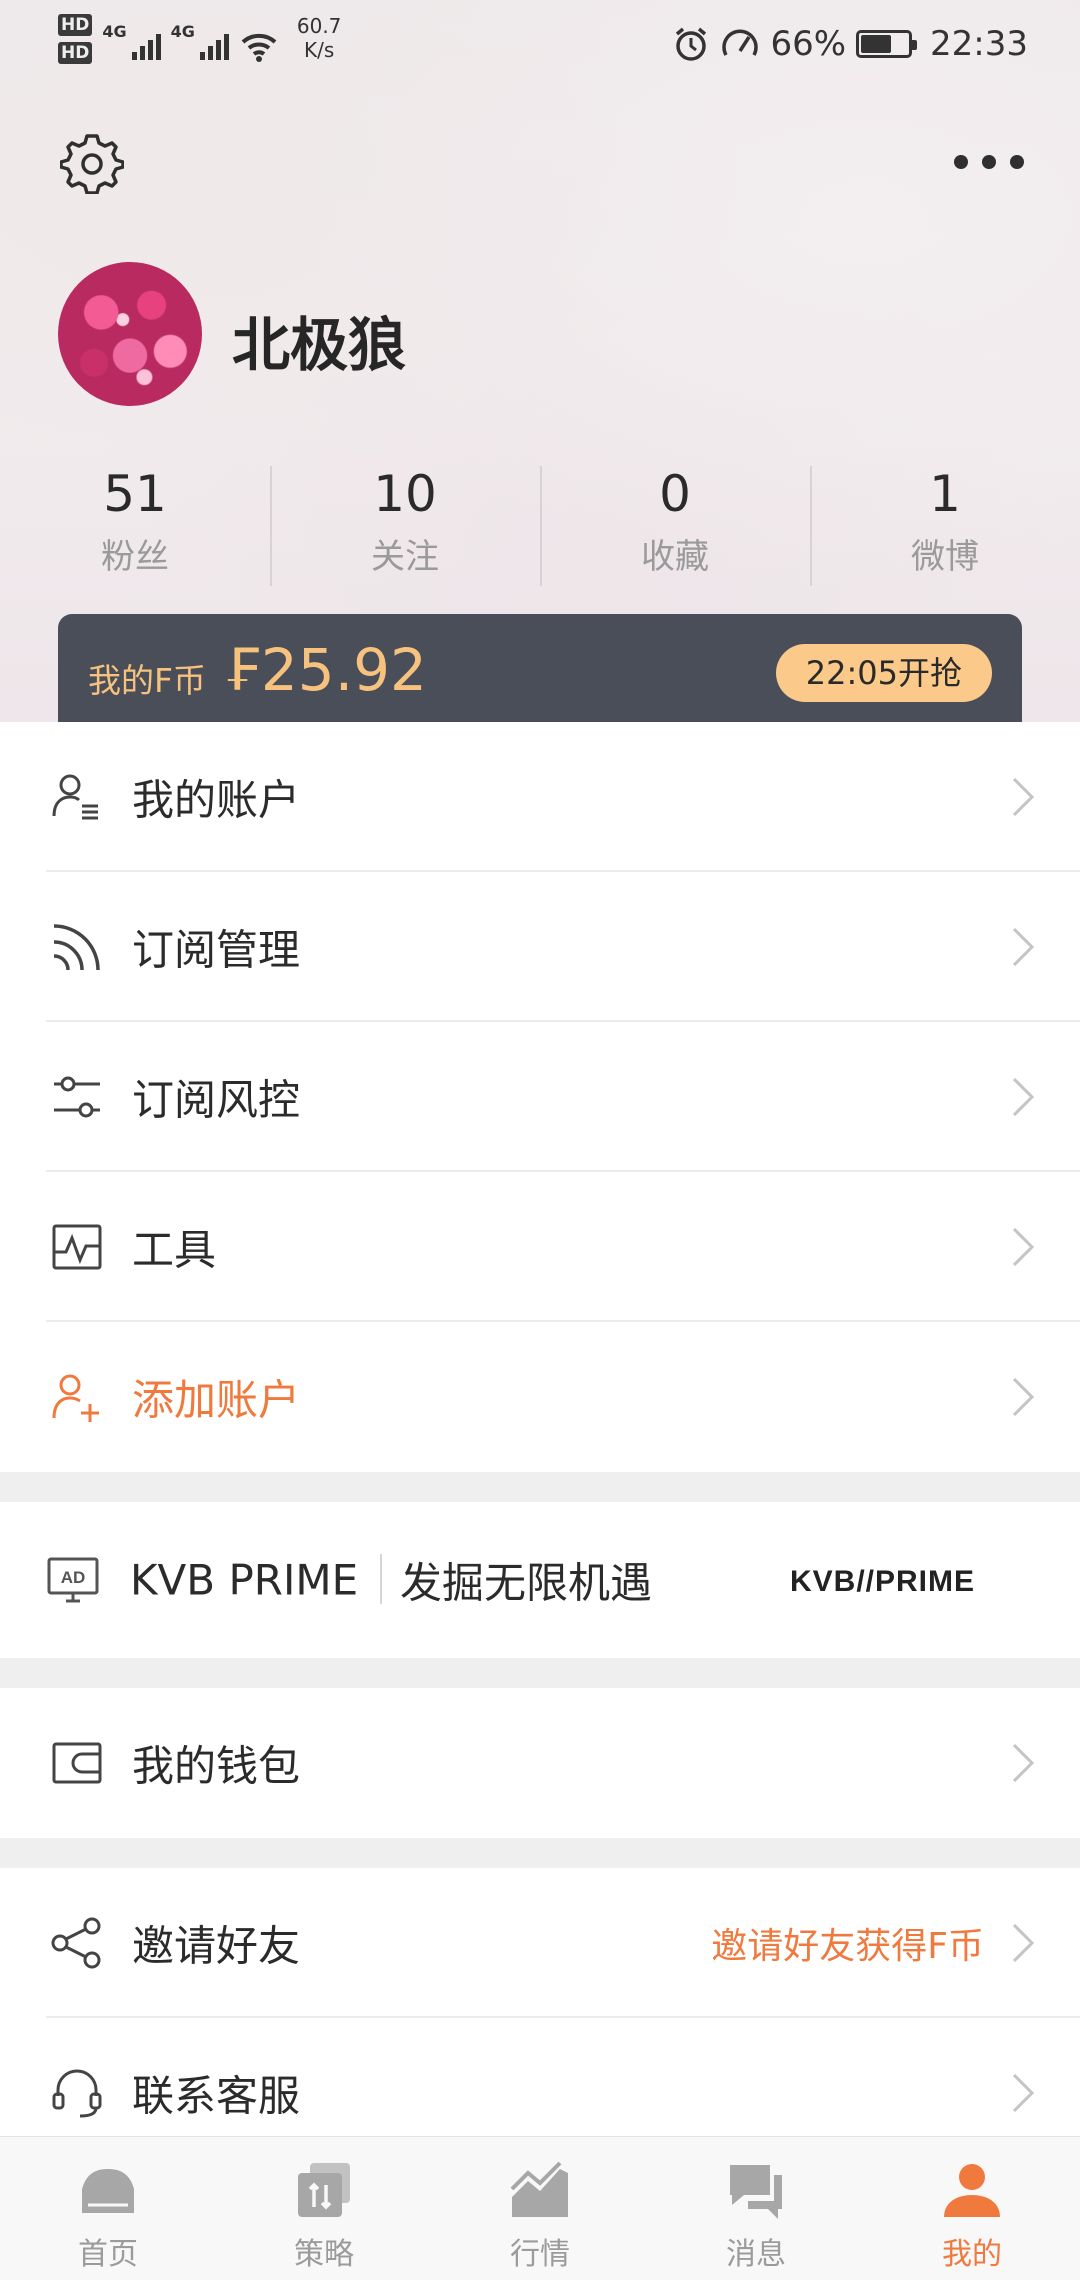  What do you see at coordinates (539, 2189) in the screenshot?
I see `market-chart-icon` at bounding box center [539, 2189].